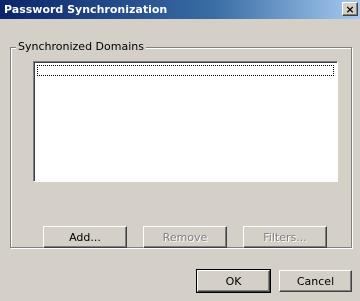 This screenshot has height=301, width=360. What do you see at coordinates (185, 237) in the screenshot?
I see `remove-button: Remove` at bounding box center [185, 237].